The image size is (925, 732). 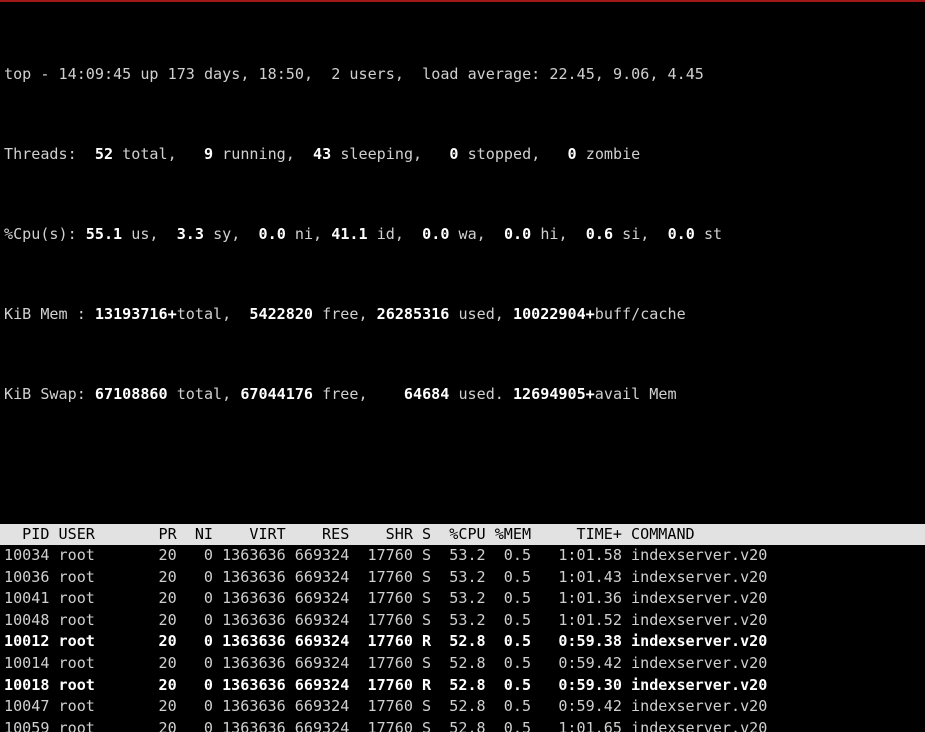 What do you see at coordinates (462, 1) in the screenshot?
I see `window-top-border` at bounding box center [462, 1].